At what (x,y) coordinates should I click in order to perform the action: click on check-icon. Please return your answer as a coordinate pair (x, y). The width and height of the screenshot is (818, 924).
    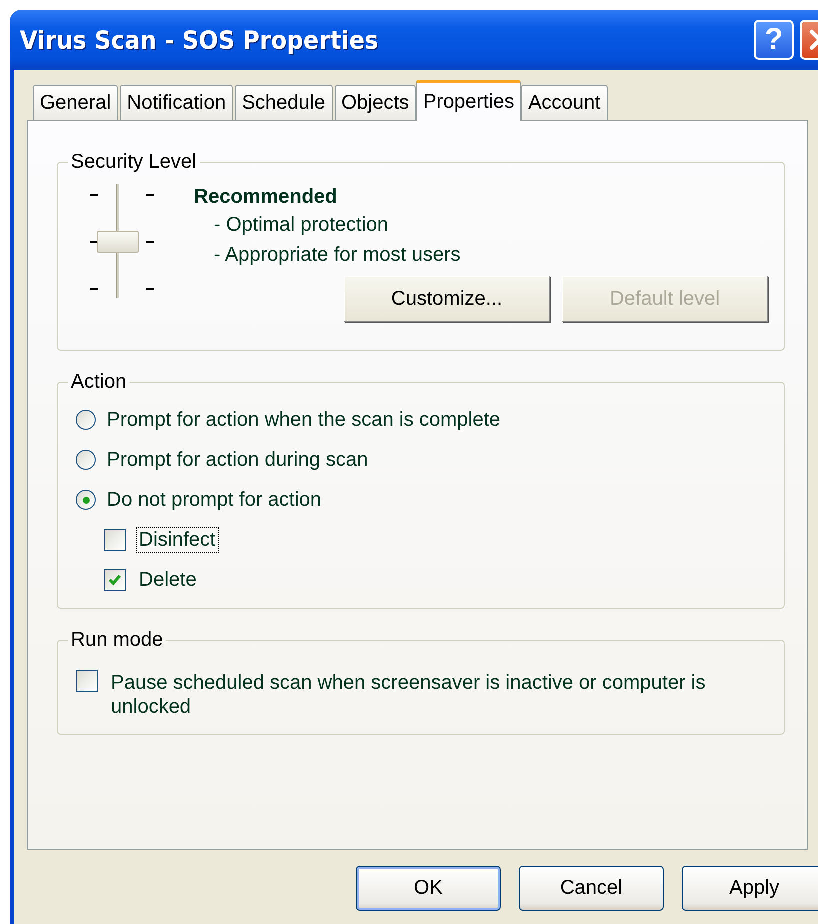
    Looking at the image, I should click on (115, 580).